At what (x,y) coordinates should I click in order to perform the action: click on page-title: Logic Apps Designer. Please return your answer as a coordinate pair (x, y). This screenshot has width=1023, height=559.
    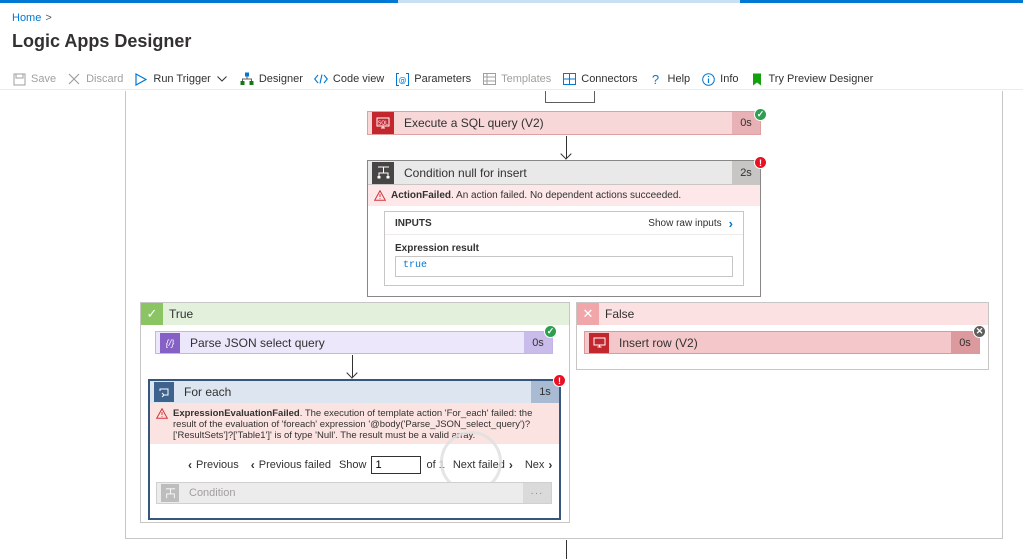
    Looking at the image, I should click on (102, 41).